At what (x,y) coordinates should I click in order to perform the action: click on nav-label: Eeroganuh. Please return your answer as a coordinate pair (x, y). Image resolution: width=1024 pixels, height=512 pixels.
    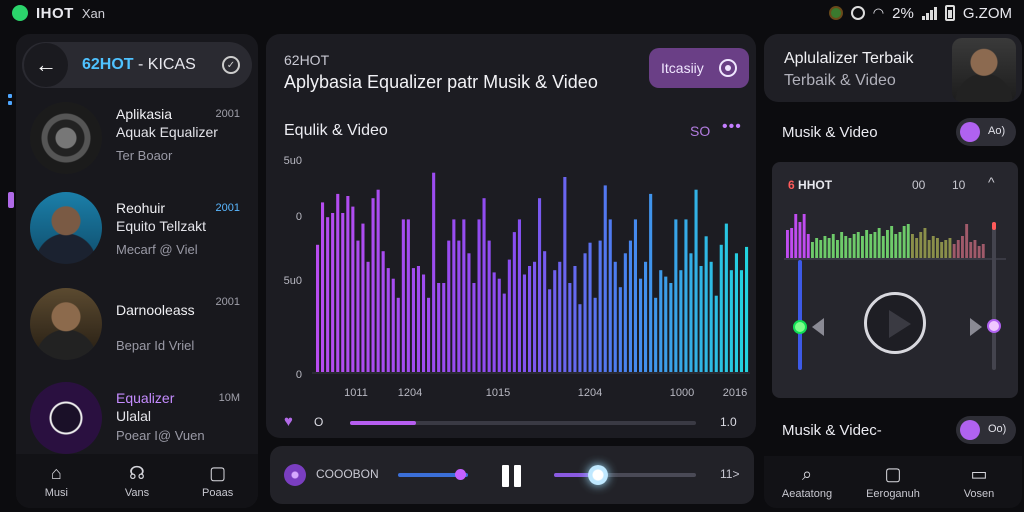
    Looking at the image, I should click on (893, 494).